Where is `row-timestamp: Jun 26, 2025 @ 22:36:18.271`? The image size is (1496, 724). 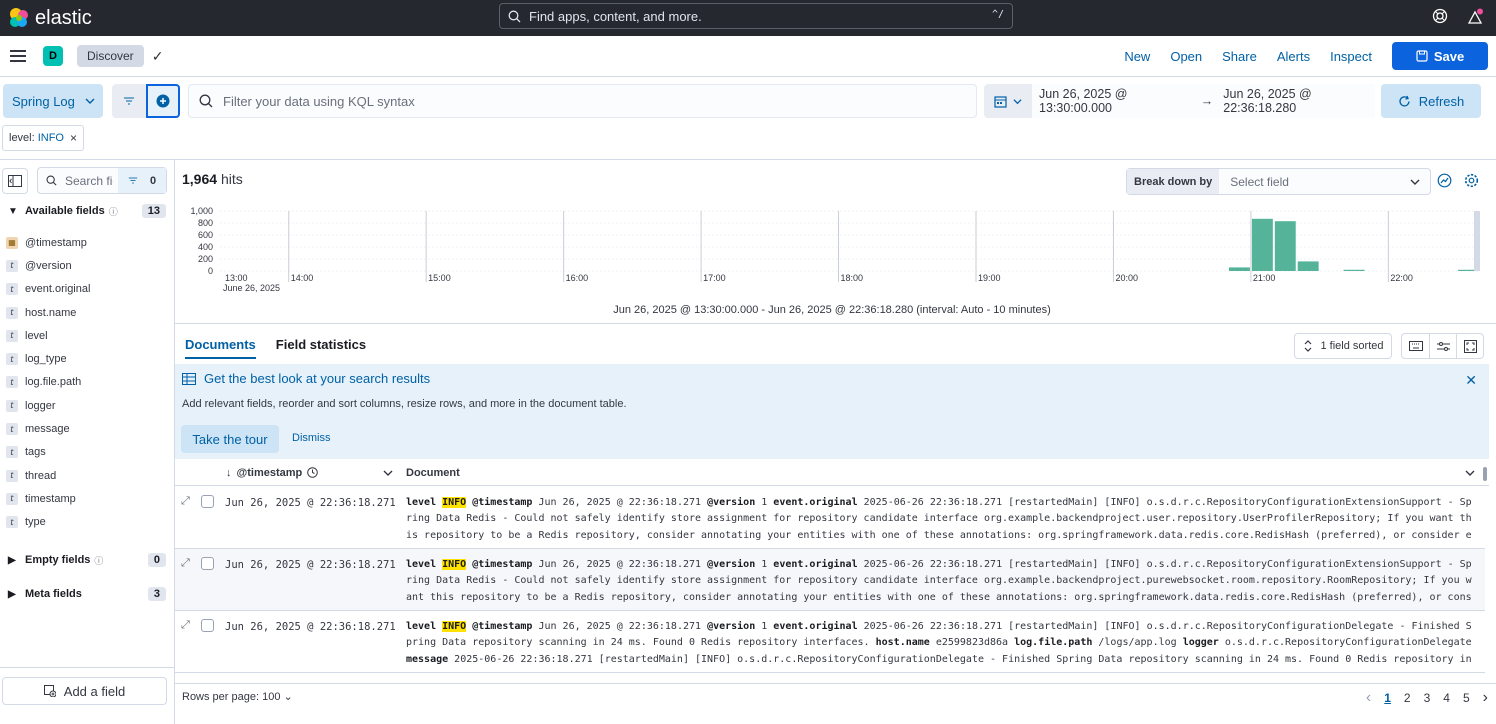
row-timestamp: Jun 26, 2025 @ 22:36:18.271 is located at coordinates (310, 503).